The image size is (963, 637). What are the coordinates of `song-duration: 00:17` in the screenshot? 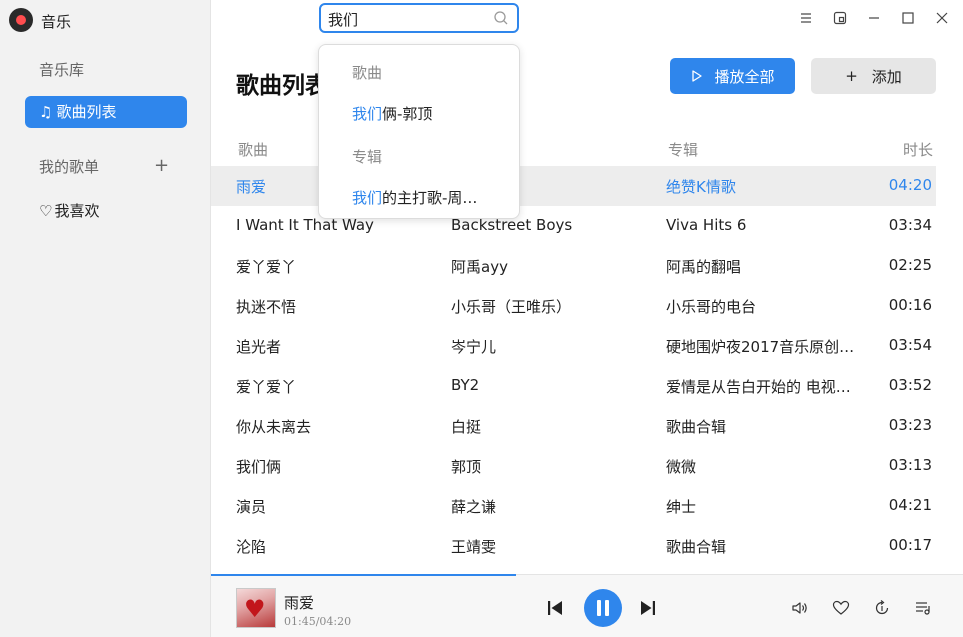 It's located at (910, 545).